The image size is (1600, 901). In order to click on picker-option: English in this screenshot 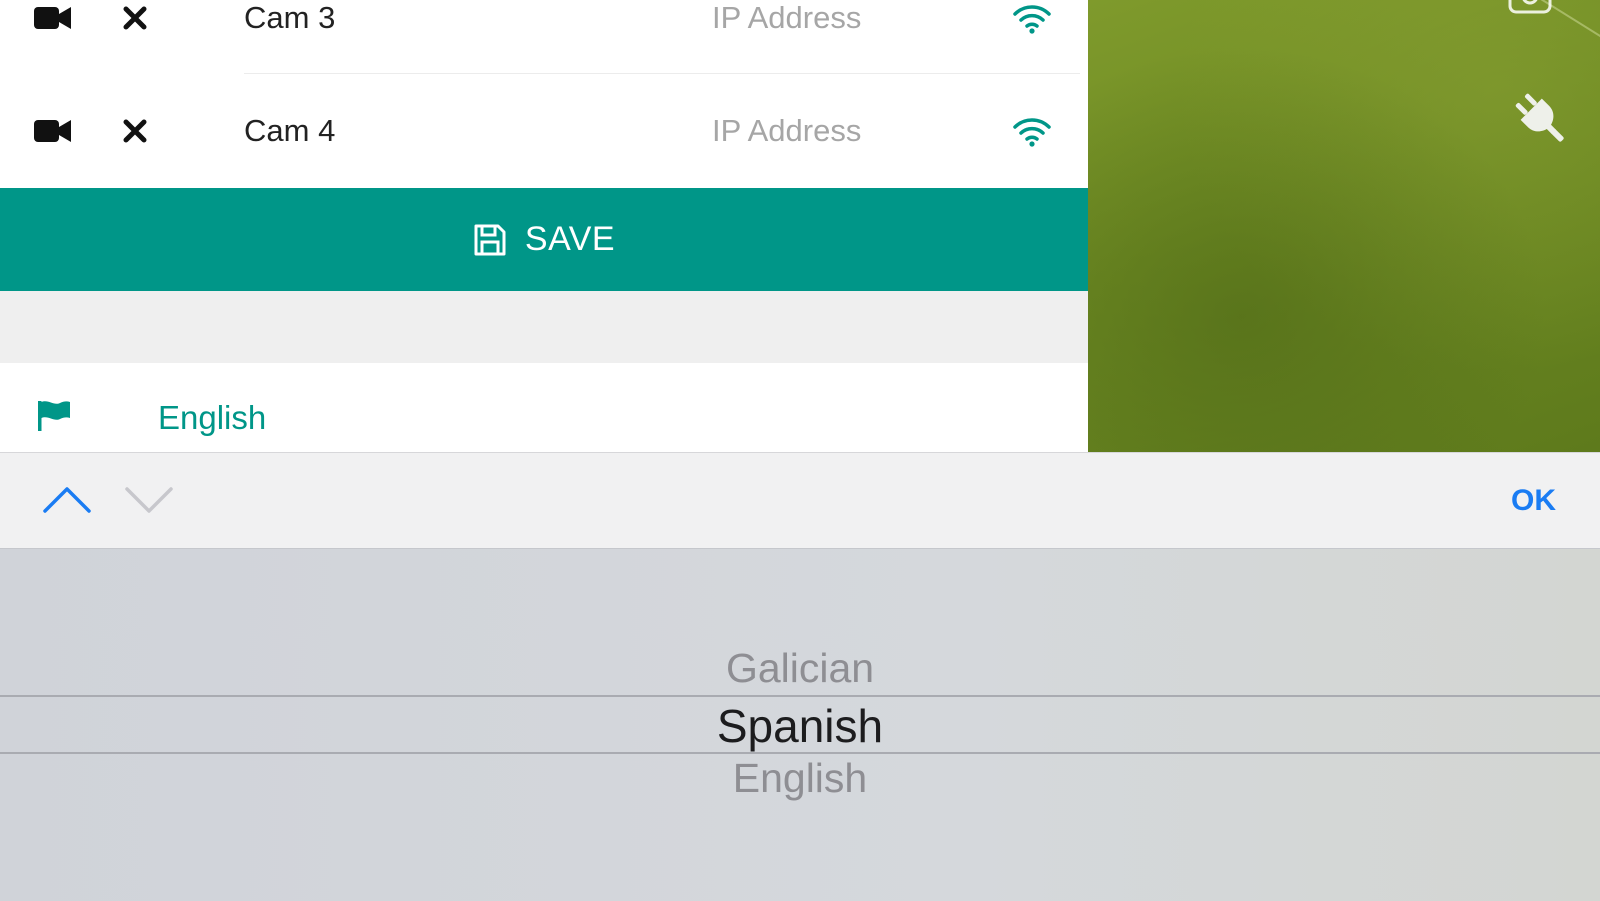, I will do `click(800, 778)`.